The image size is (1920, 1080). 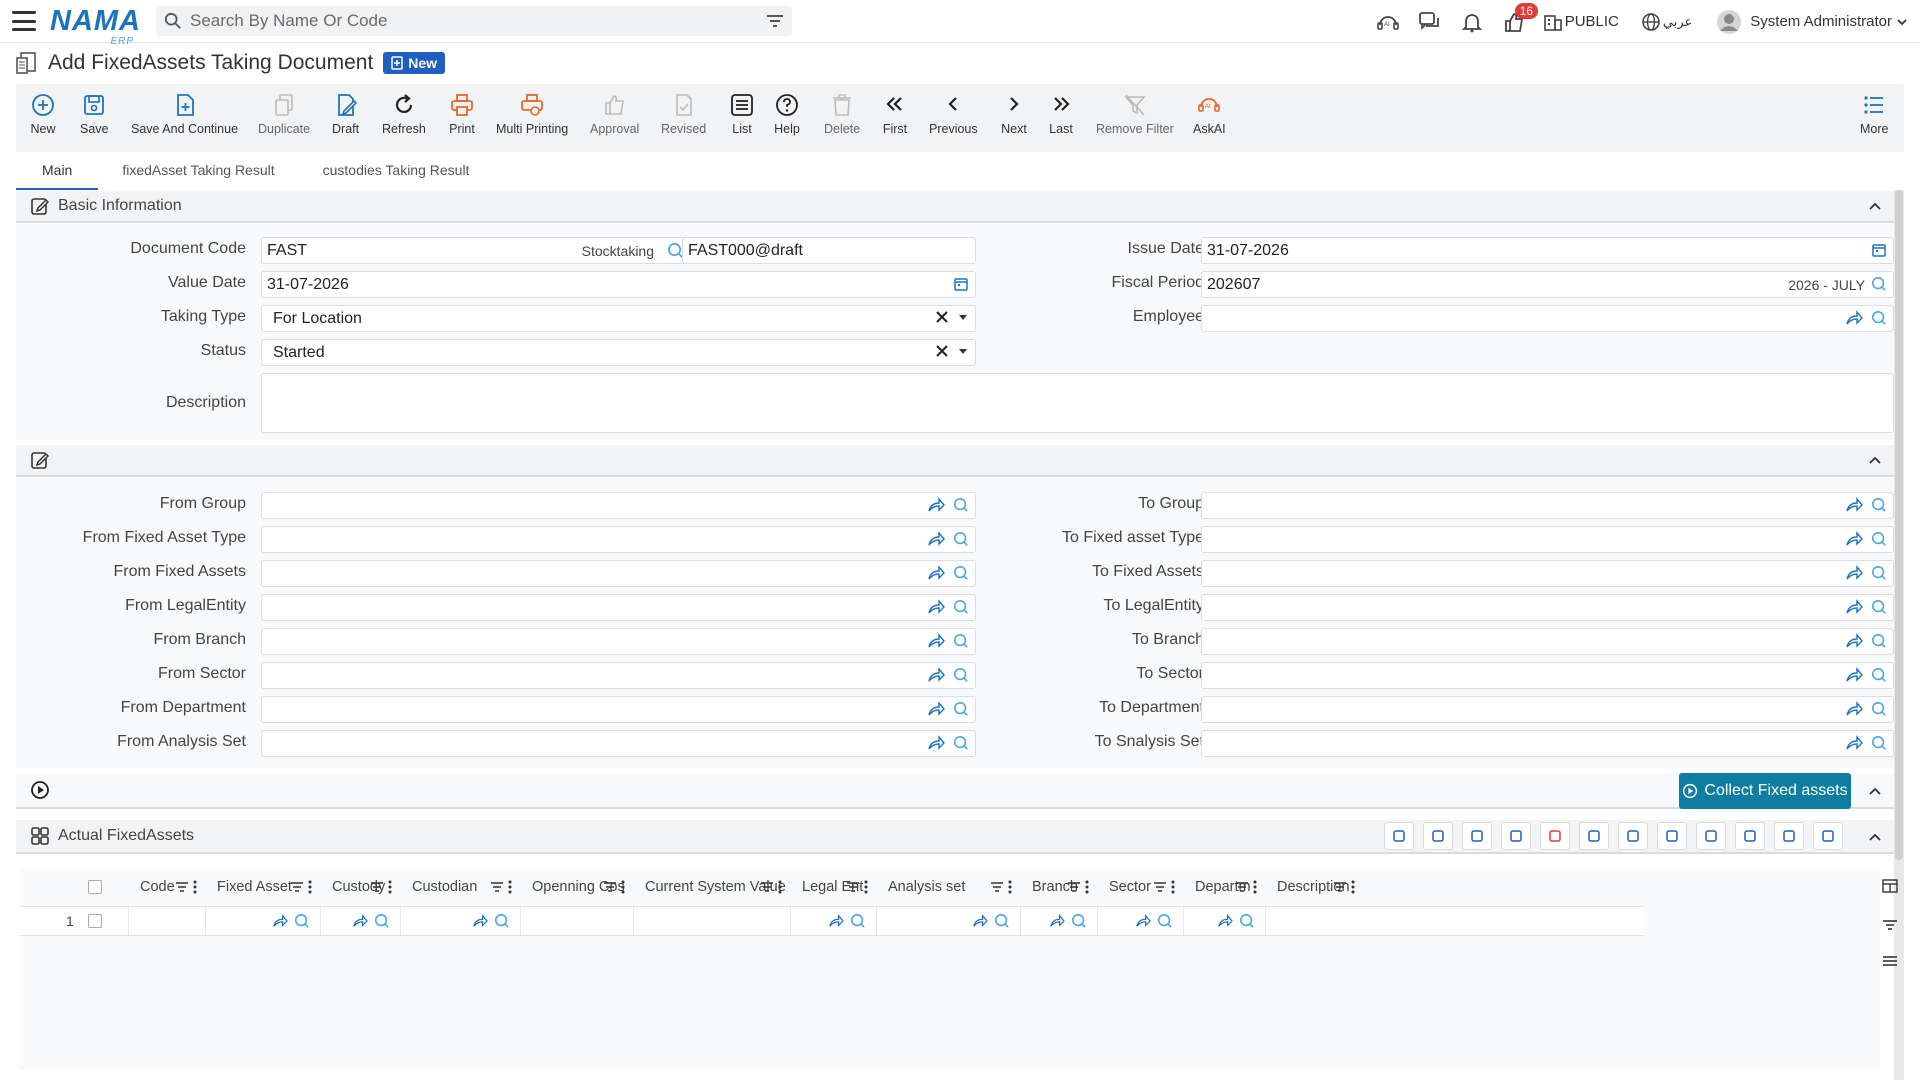 I want to click on employee-field, so click(x=1547, y=318).